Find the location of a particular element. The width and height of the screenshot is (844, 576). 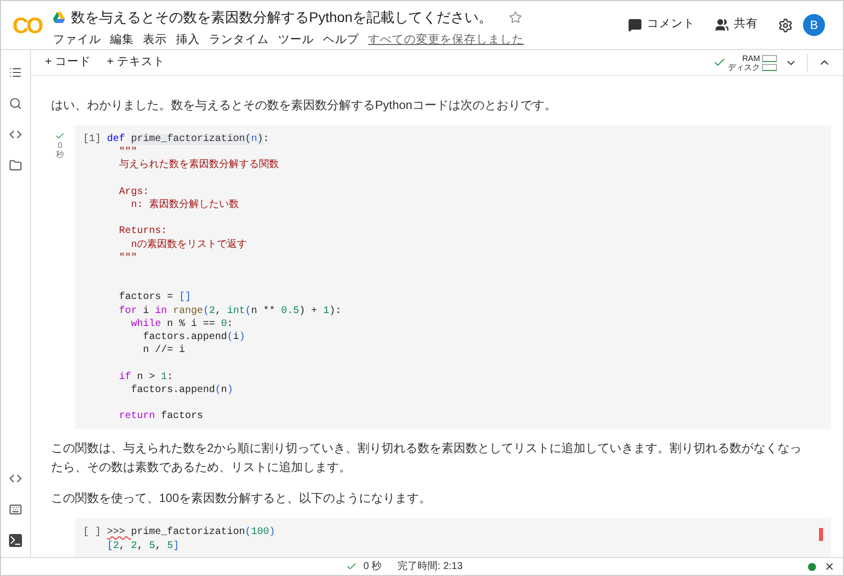

text-cell-paragraph: はい、わかりました。数を与えるとその数を素因数分解するPythonコードは次のとおりです。 is located at coordinates (304, 105).